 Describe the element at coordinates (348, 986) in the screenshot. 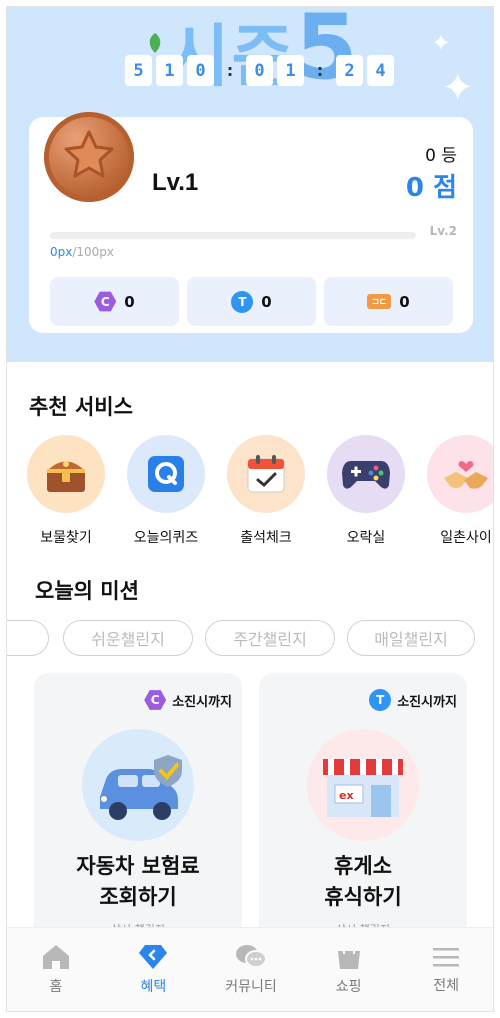

I see `nav-label: 쇼핑` at that location.